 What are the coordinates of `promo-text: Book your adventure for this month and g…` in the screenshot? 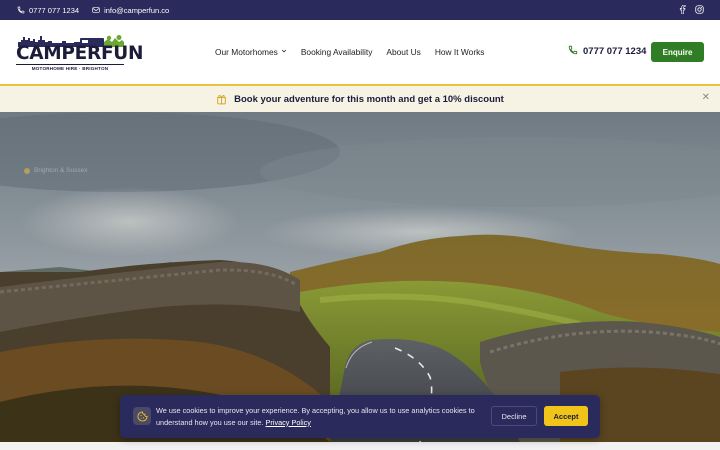 It's located at (369, 99).